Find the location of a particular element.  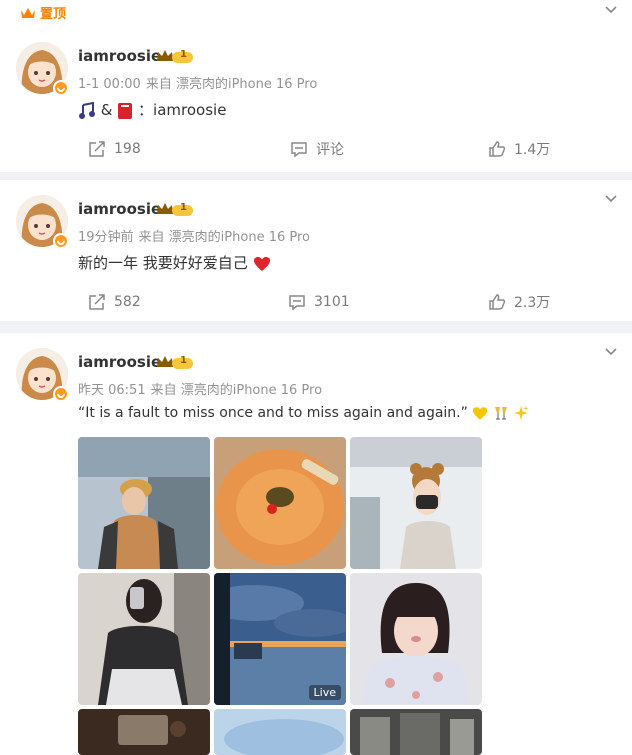

comment-count: 3101 is located at coordinates (332, 302).